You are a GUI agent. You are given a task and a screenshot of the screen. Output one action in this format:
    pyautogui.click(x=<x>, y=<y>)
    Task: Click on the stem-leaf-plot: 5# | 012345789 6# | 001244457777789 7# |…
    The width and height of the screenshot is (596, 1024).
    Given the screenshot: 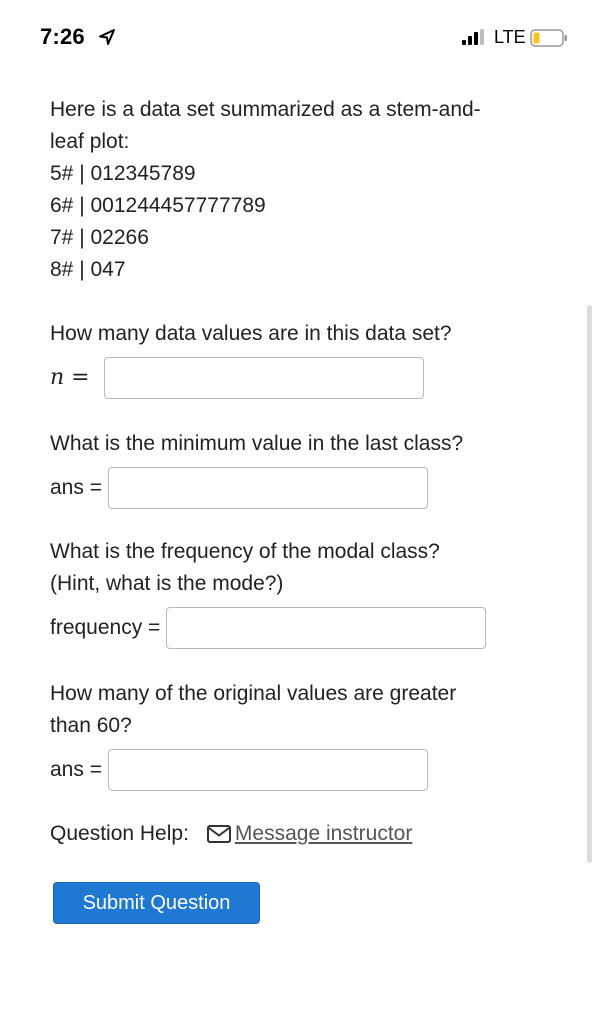 What is the action you would take?
    pyautogui.click(x=310, y=222)
    